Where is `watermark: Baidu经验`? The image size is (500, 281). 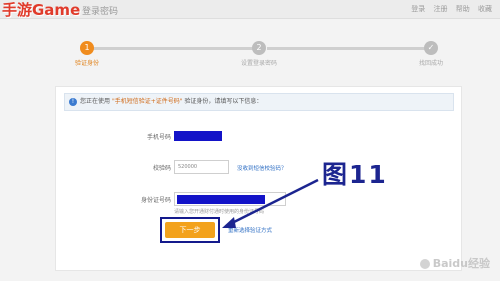 watermark: Baidu经验 is located at coordinates (454, 263).